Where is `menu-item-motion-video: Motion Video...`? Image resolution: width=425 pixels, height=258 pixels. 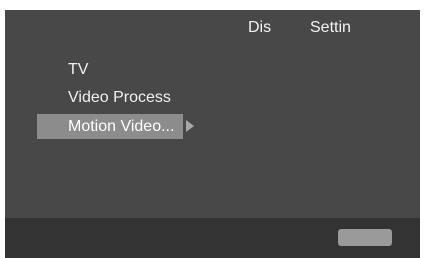 menu-item-motion-video: Motion Video... is located at coordinates (115, 126).